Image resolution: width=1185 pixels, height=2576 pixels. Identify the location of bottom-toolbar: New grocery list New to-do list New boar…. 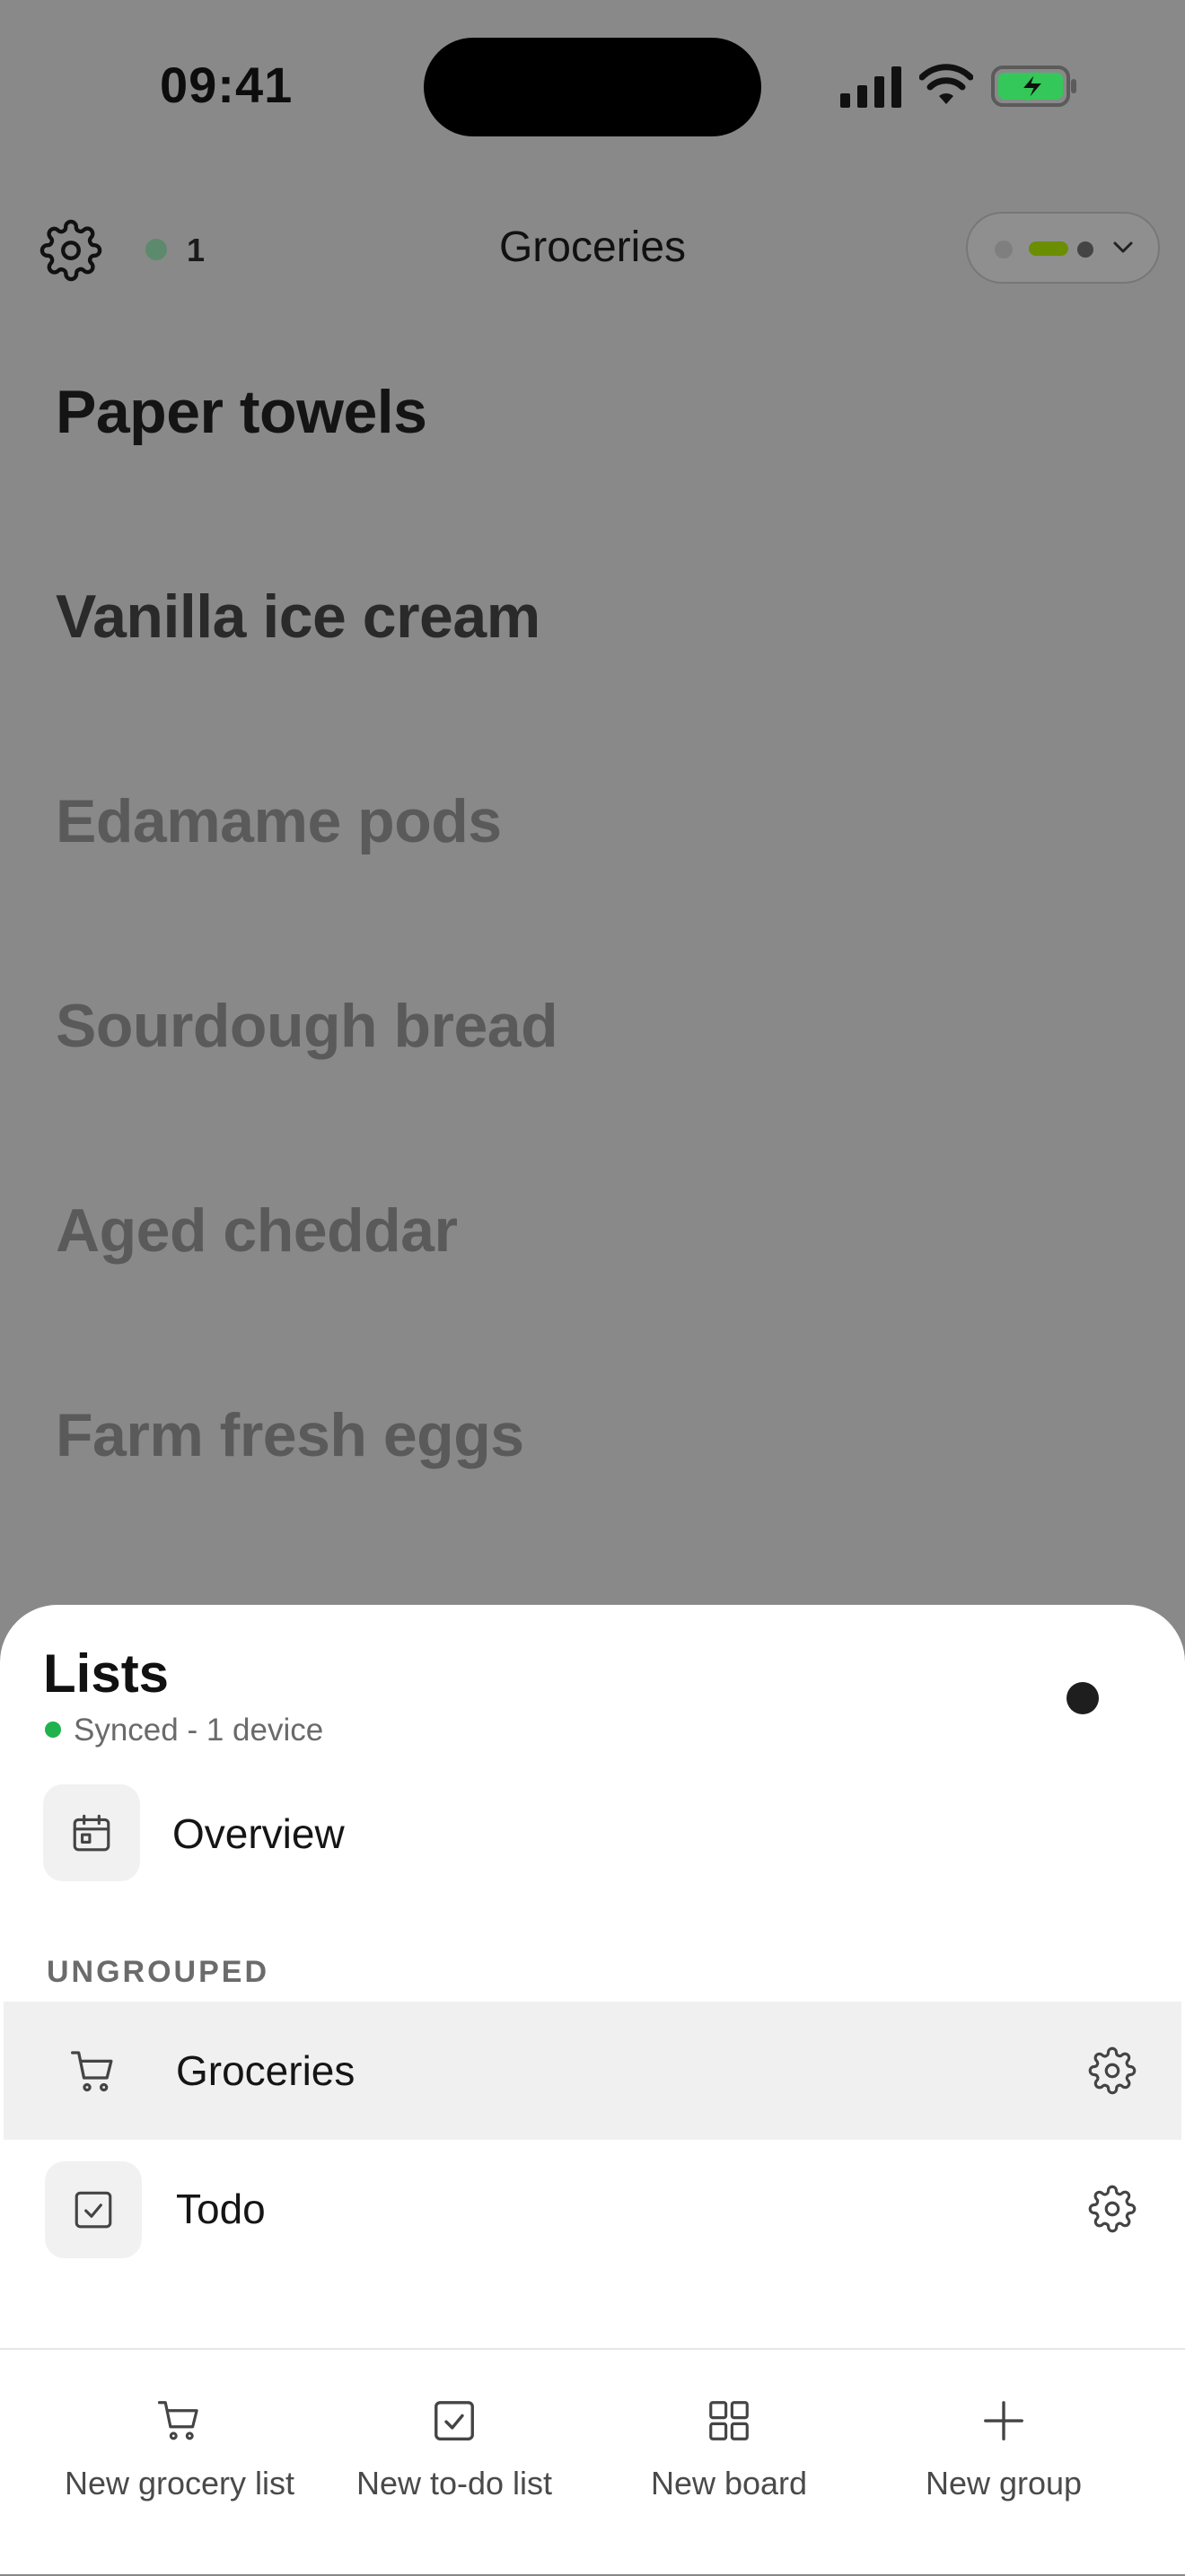
(592, 2462).